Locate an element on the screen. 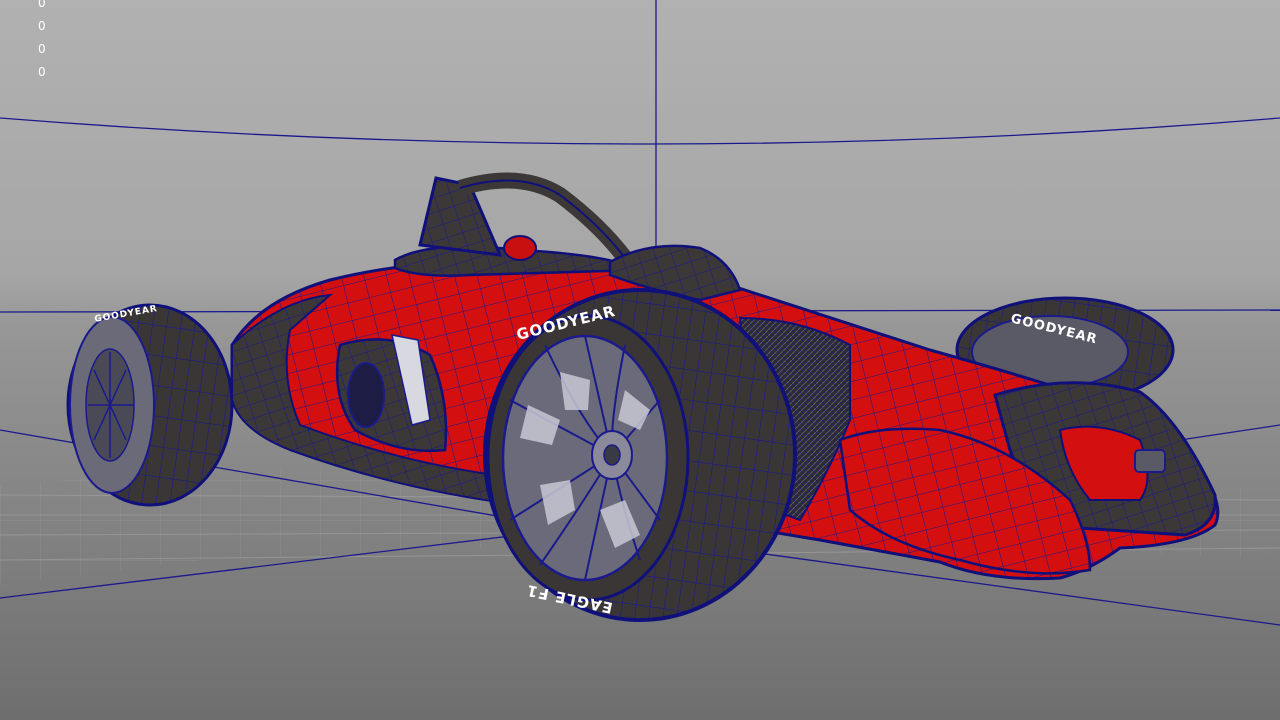 This screenshot has width=1280, height=720. front-left-wheel is located at coordinates (150, 405).